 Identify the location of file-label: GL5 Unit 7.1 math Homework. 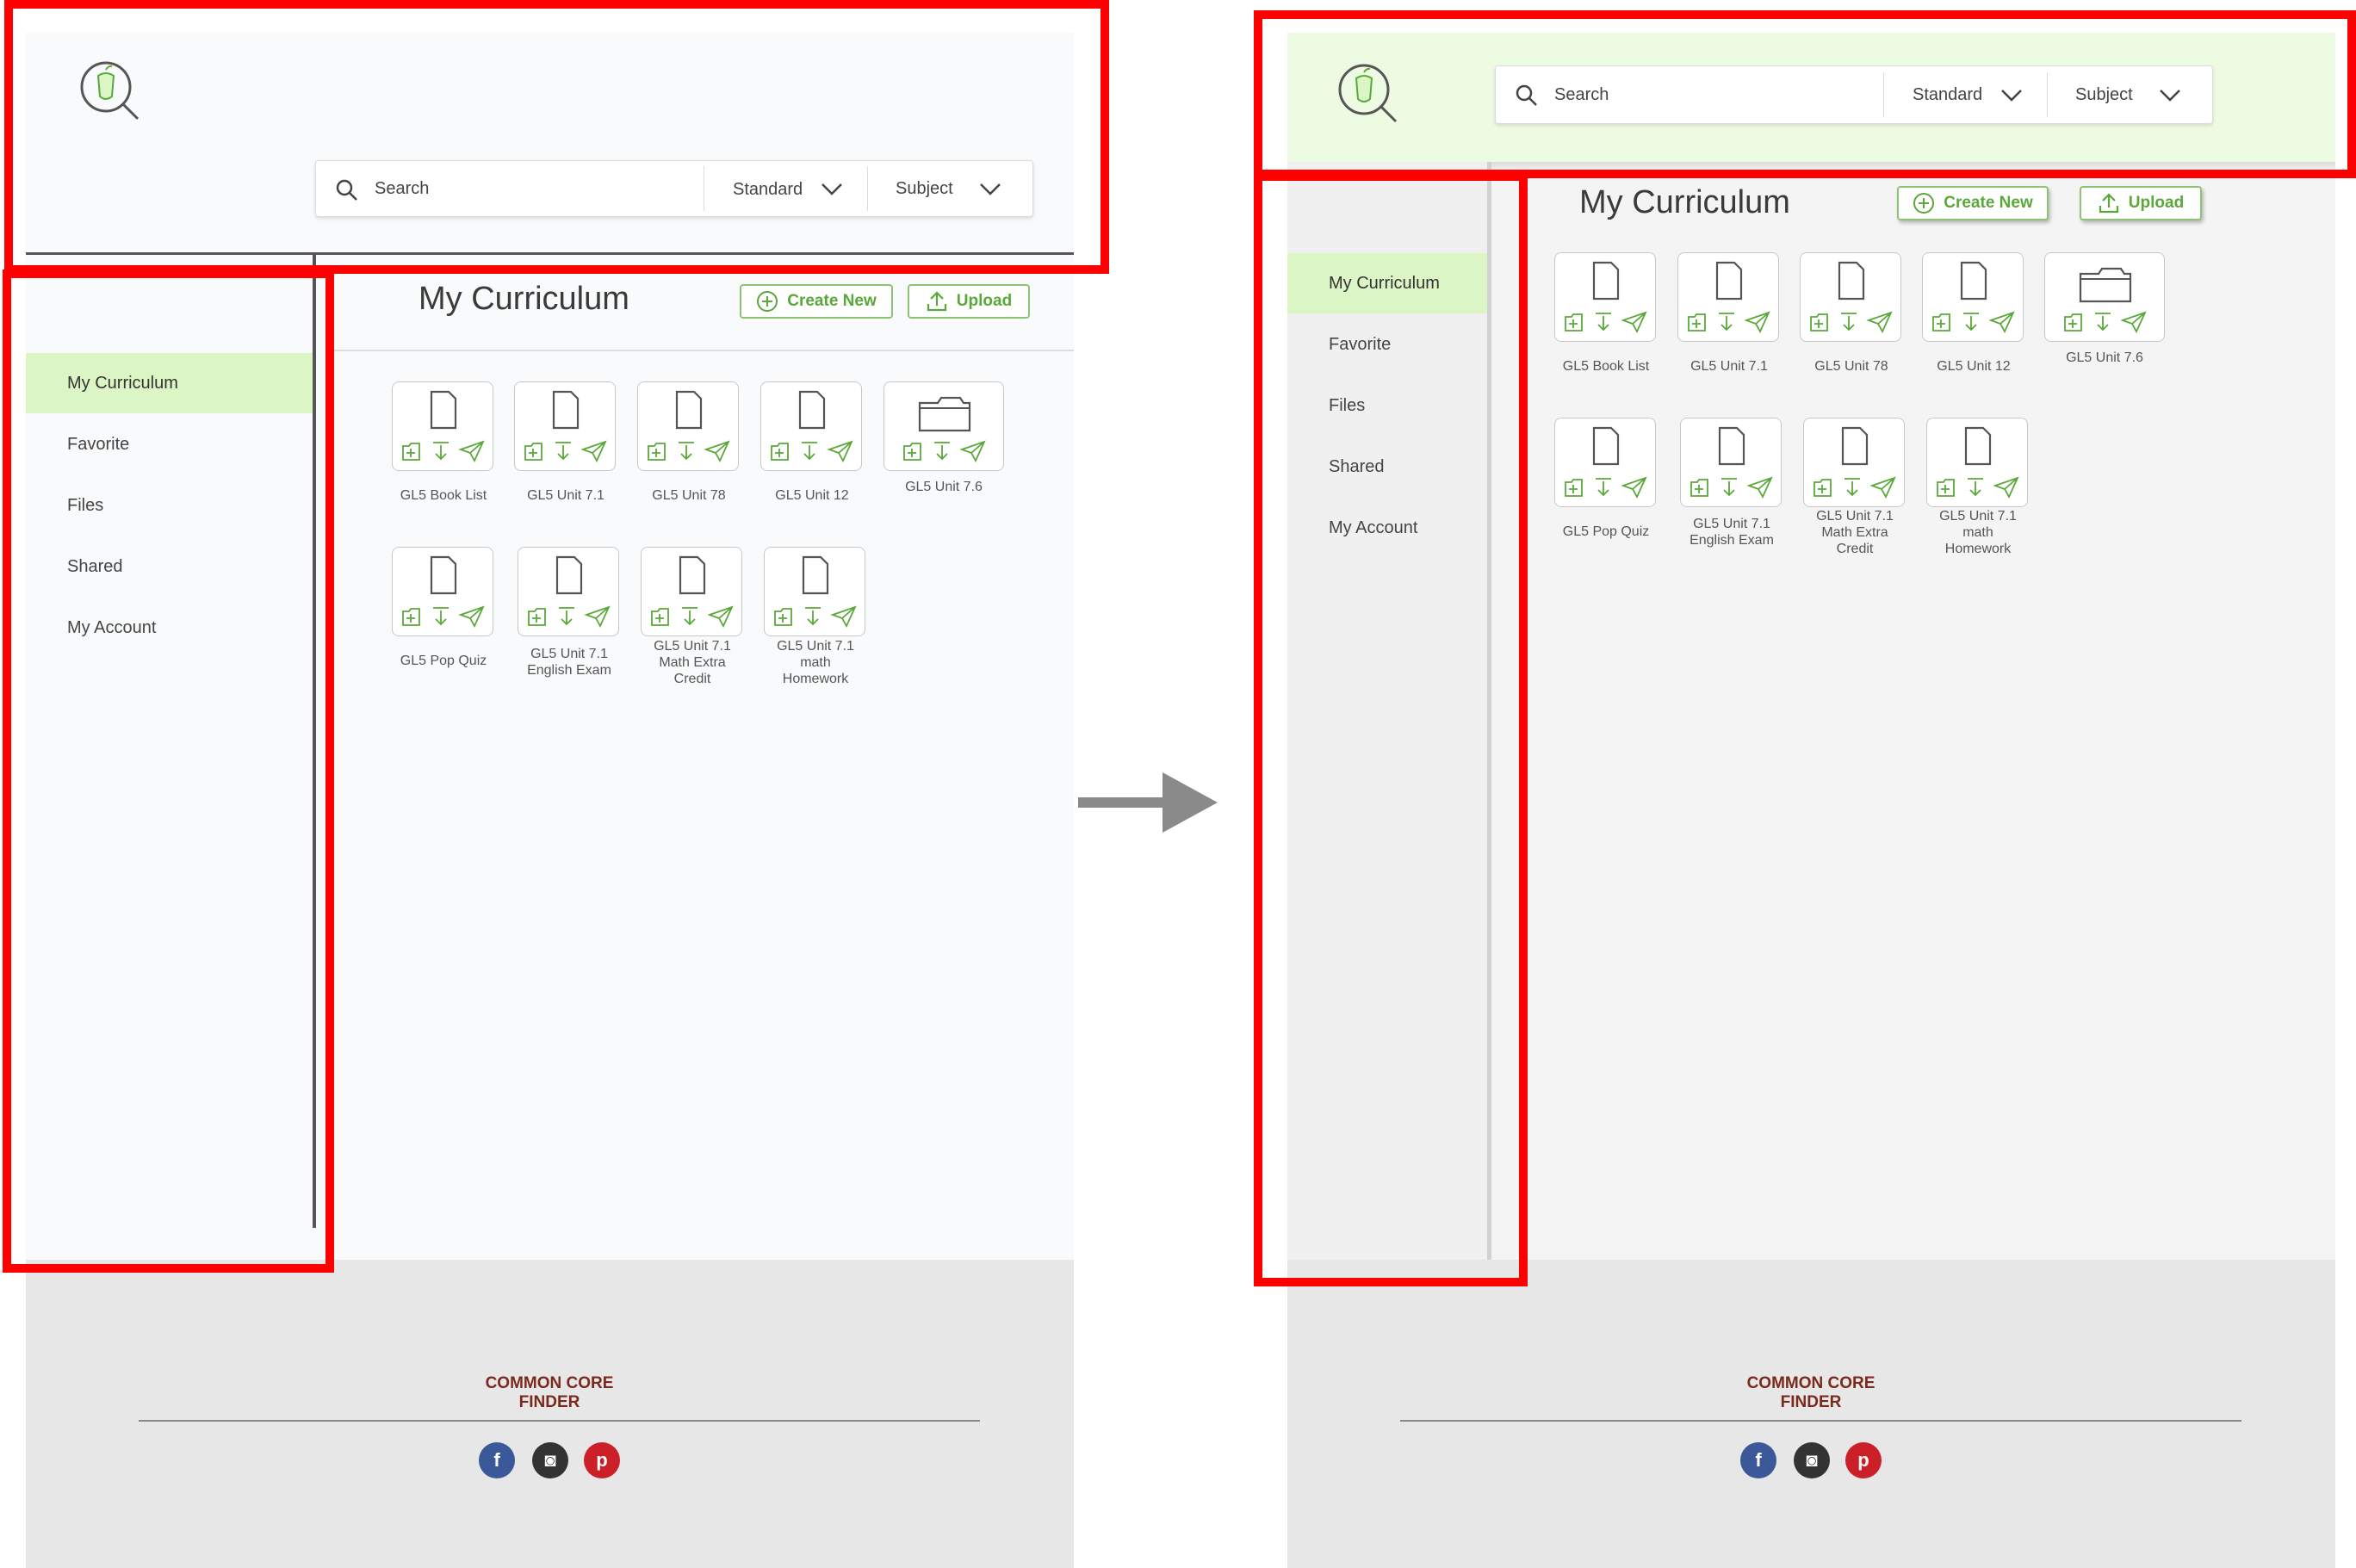
(1978, 532).